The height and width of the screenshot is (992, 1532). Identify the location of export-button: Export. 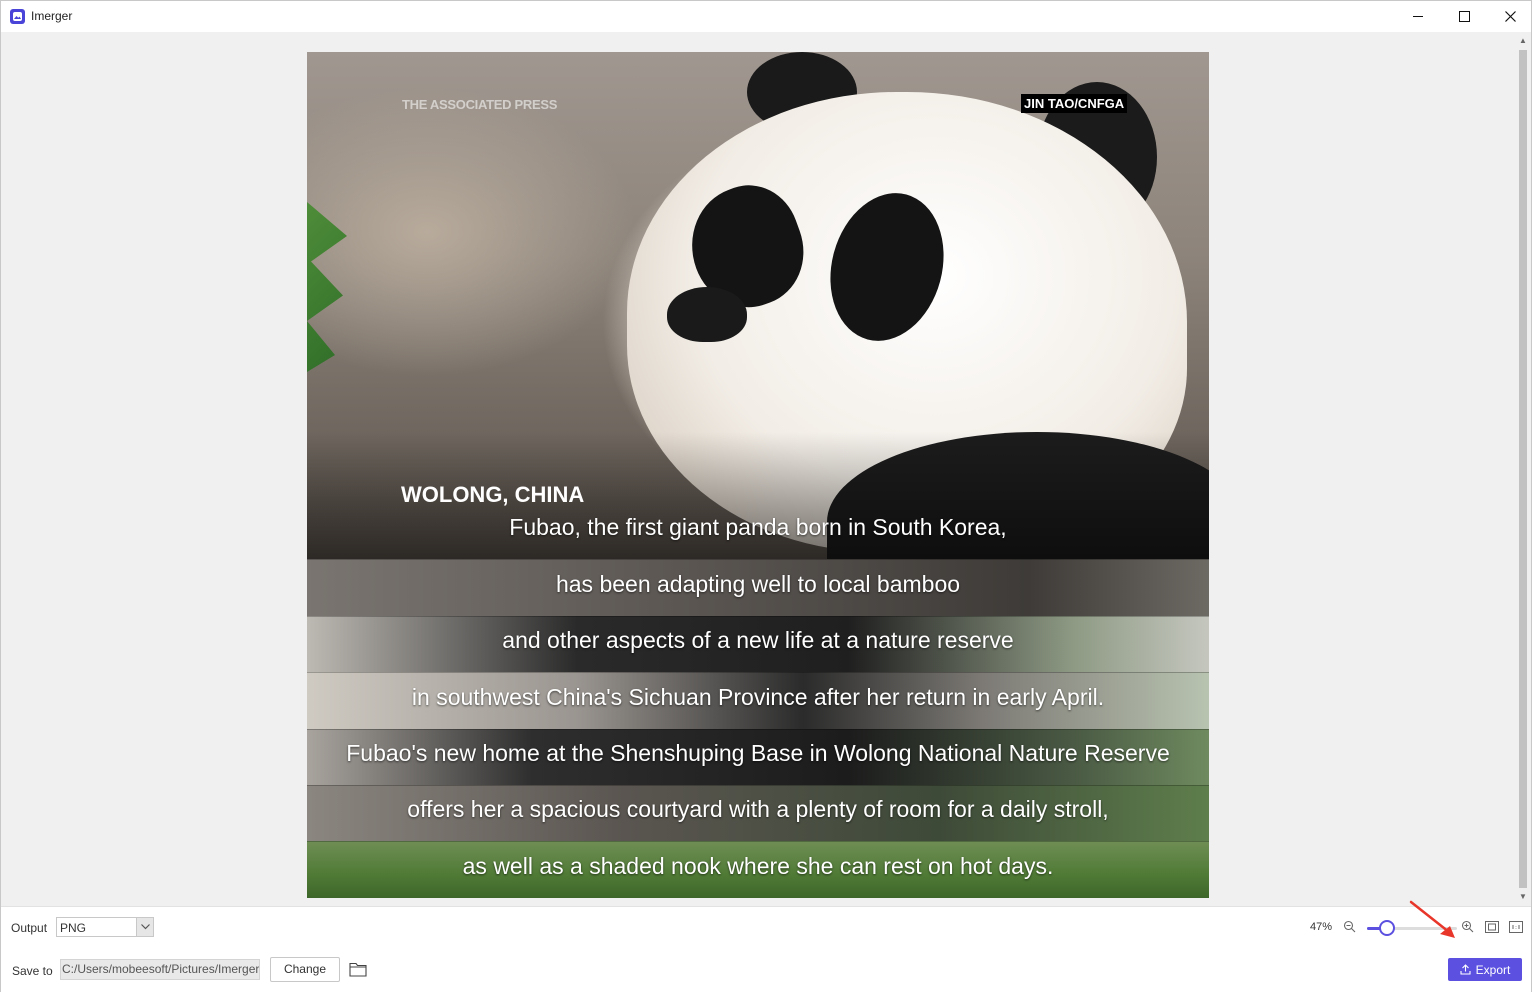
(1485, 969).